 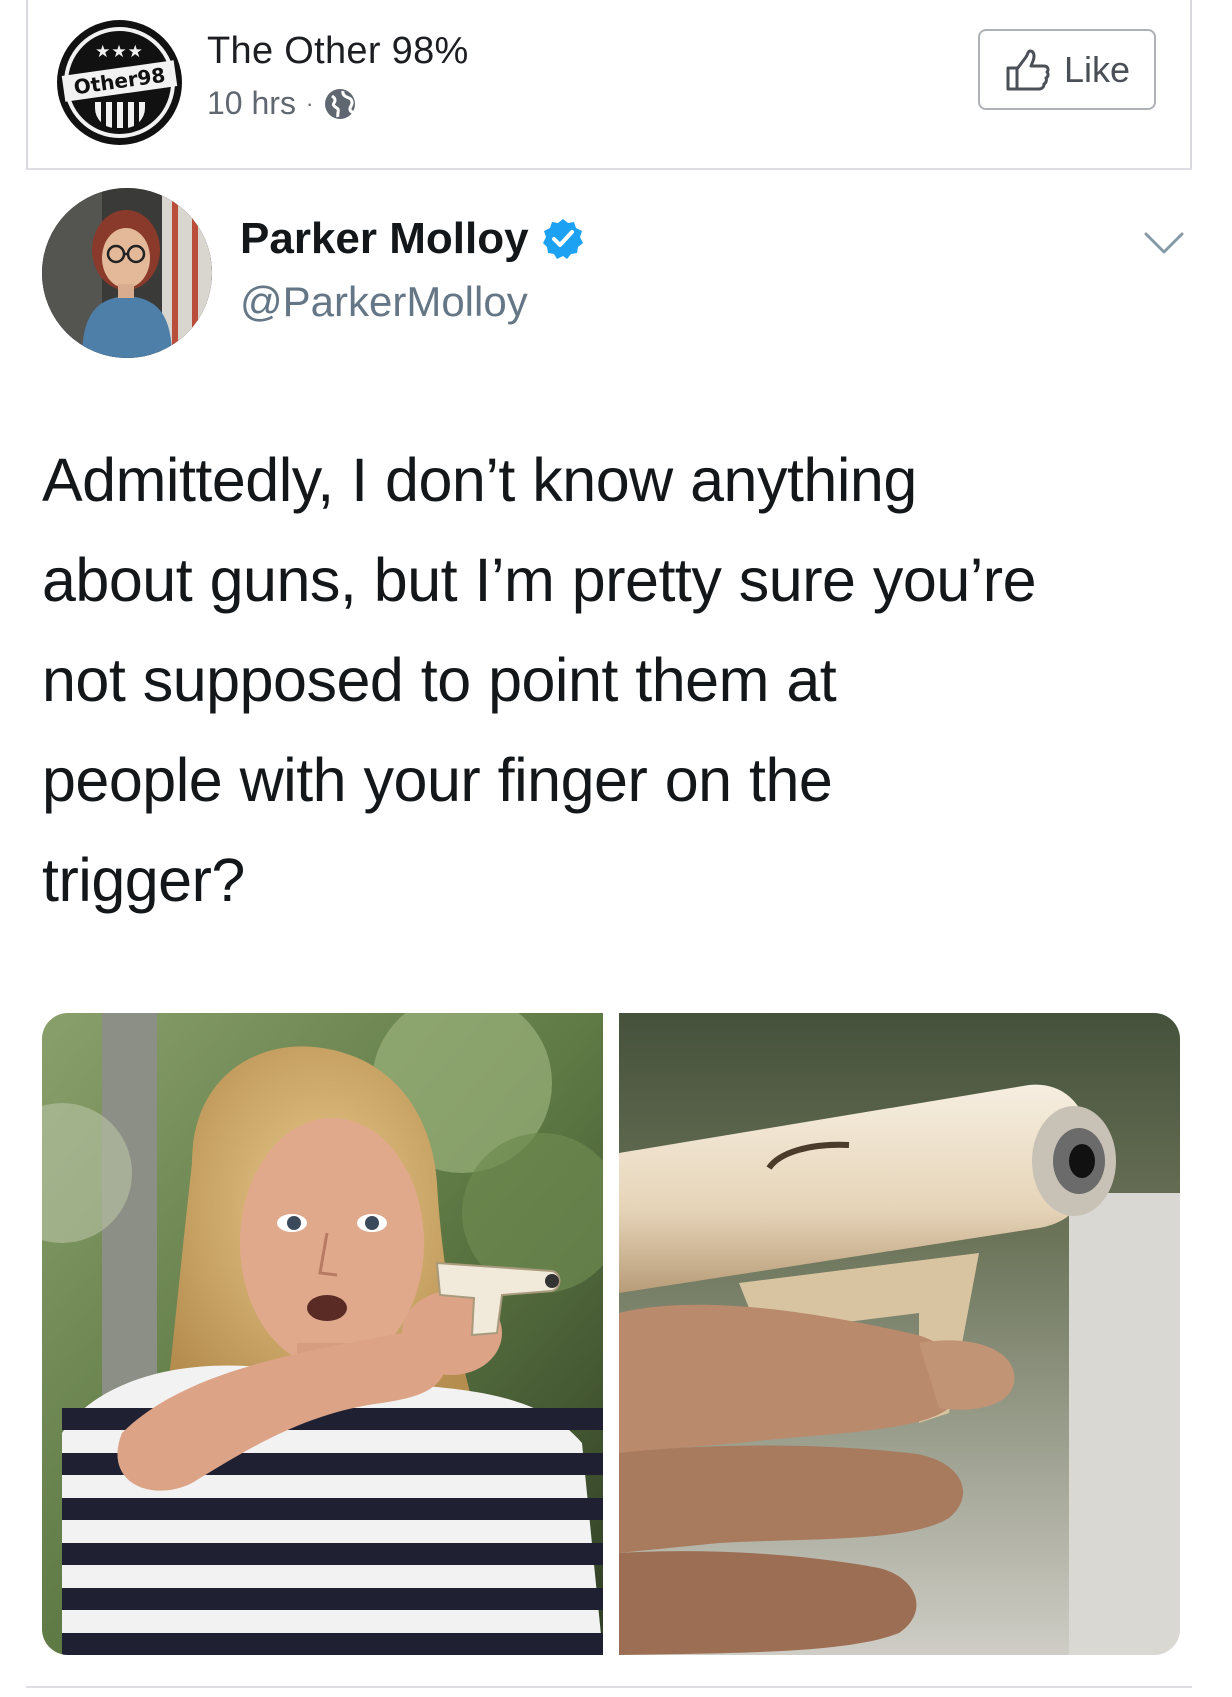 What do you see at coordinates (539, 580) in the screenshot?
I see `tweet-text-line: about guns, but I’m pretty sure you’re` at bounding box center [539, 580].